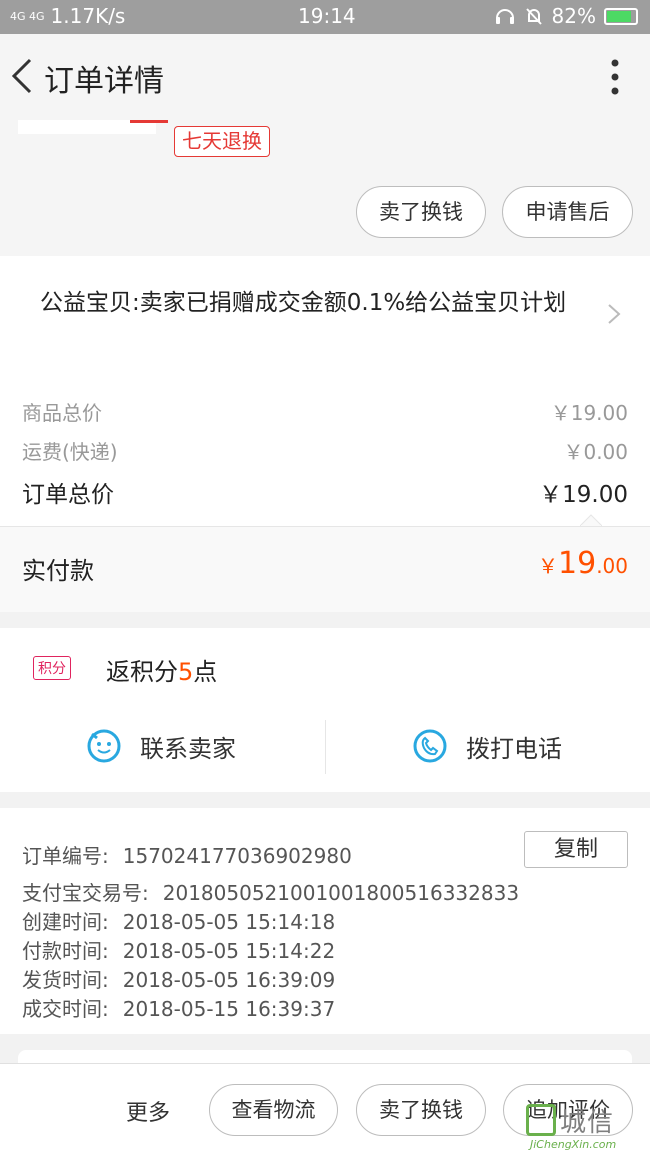 The height and width of the screenshot is (1155, 650). What do you see at coordinates (325, 492) in the screenshot?
I see `order-total-row: 订单总价 ￥19.00` at bounding box center [325, 492].